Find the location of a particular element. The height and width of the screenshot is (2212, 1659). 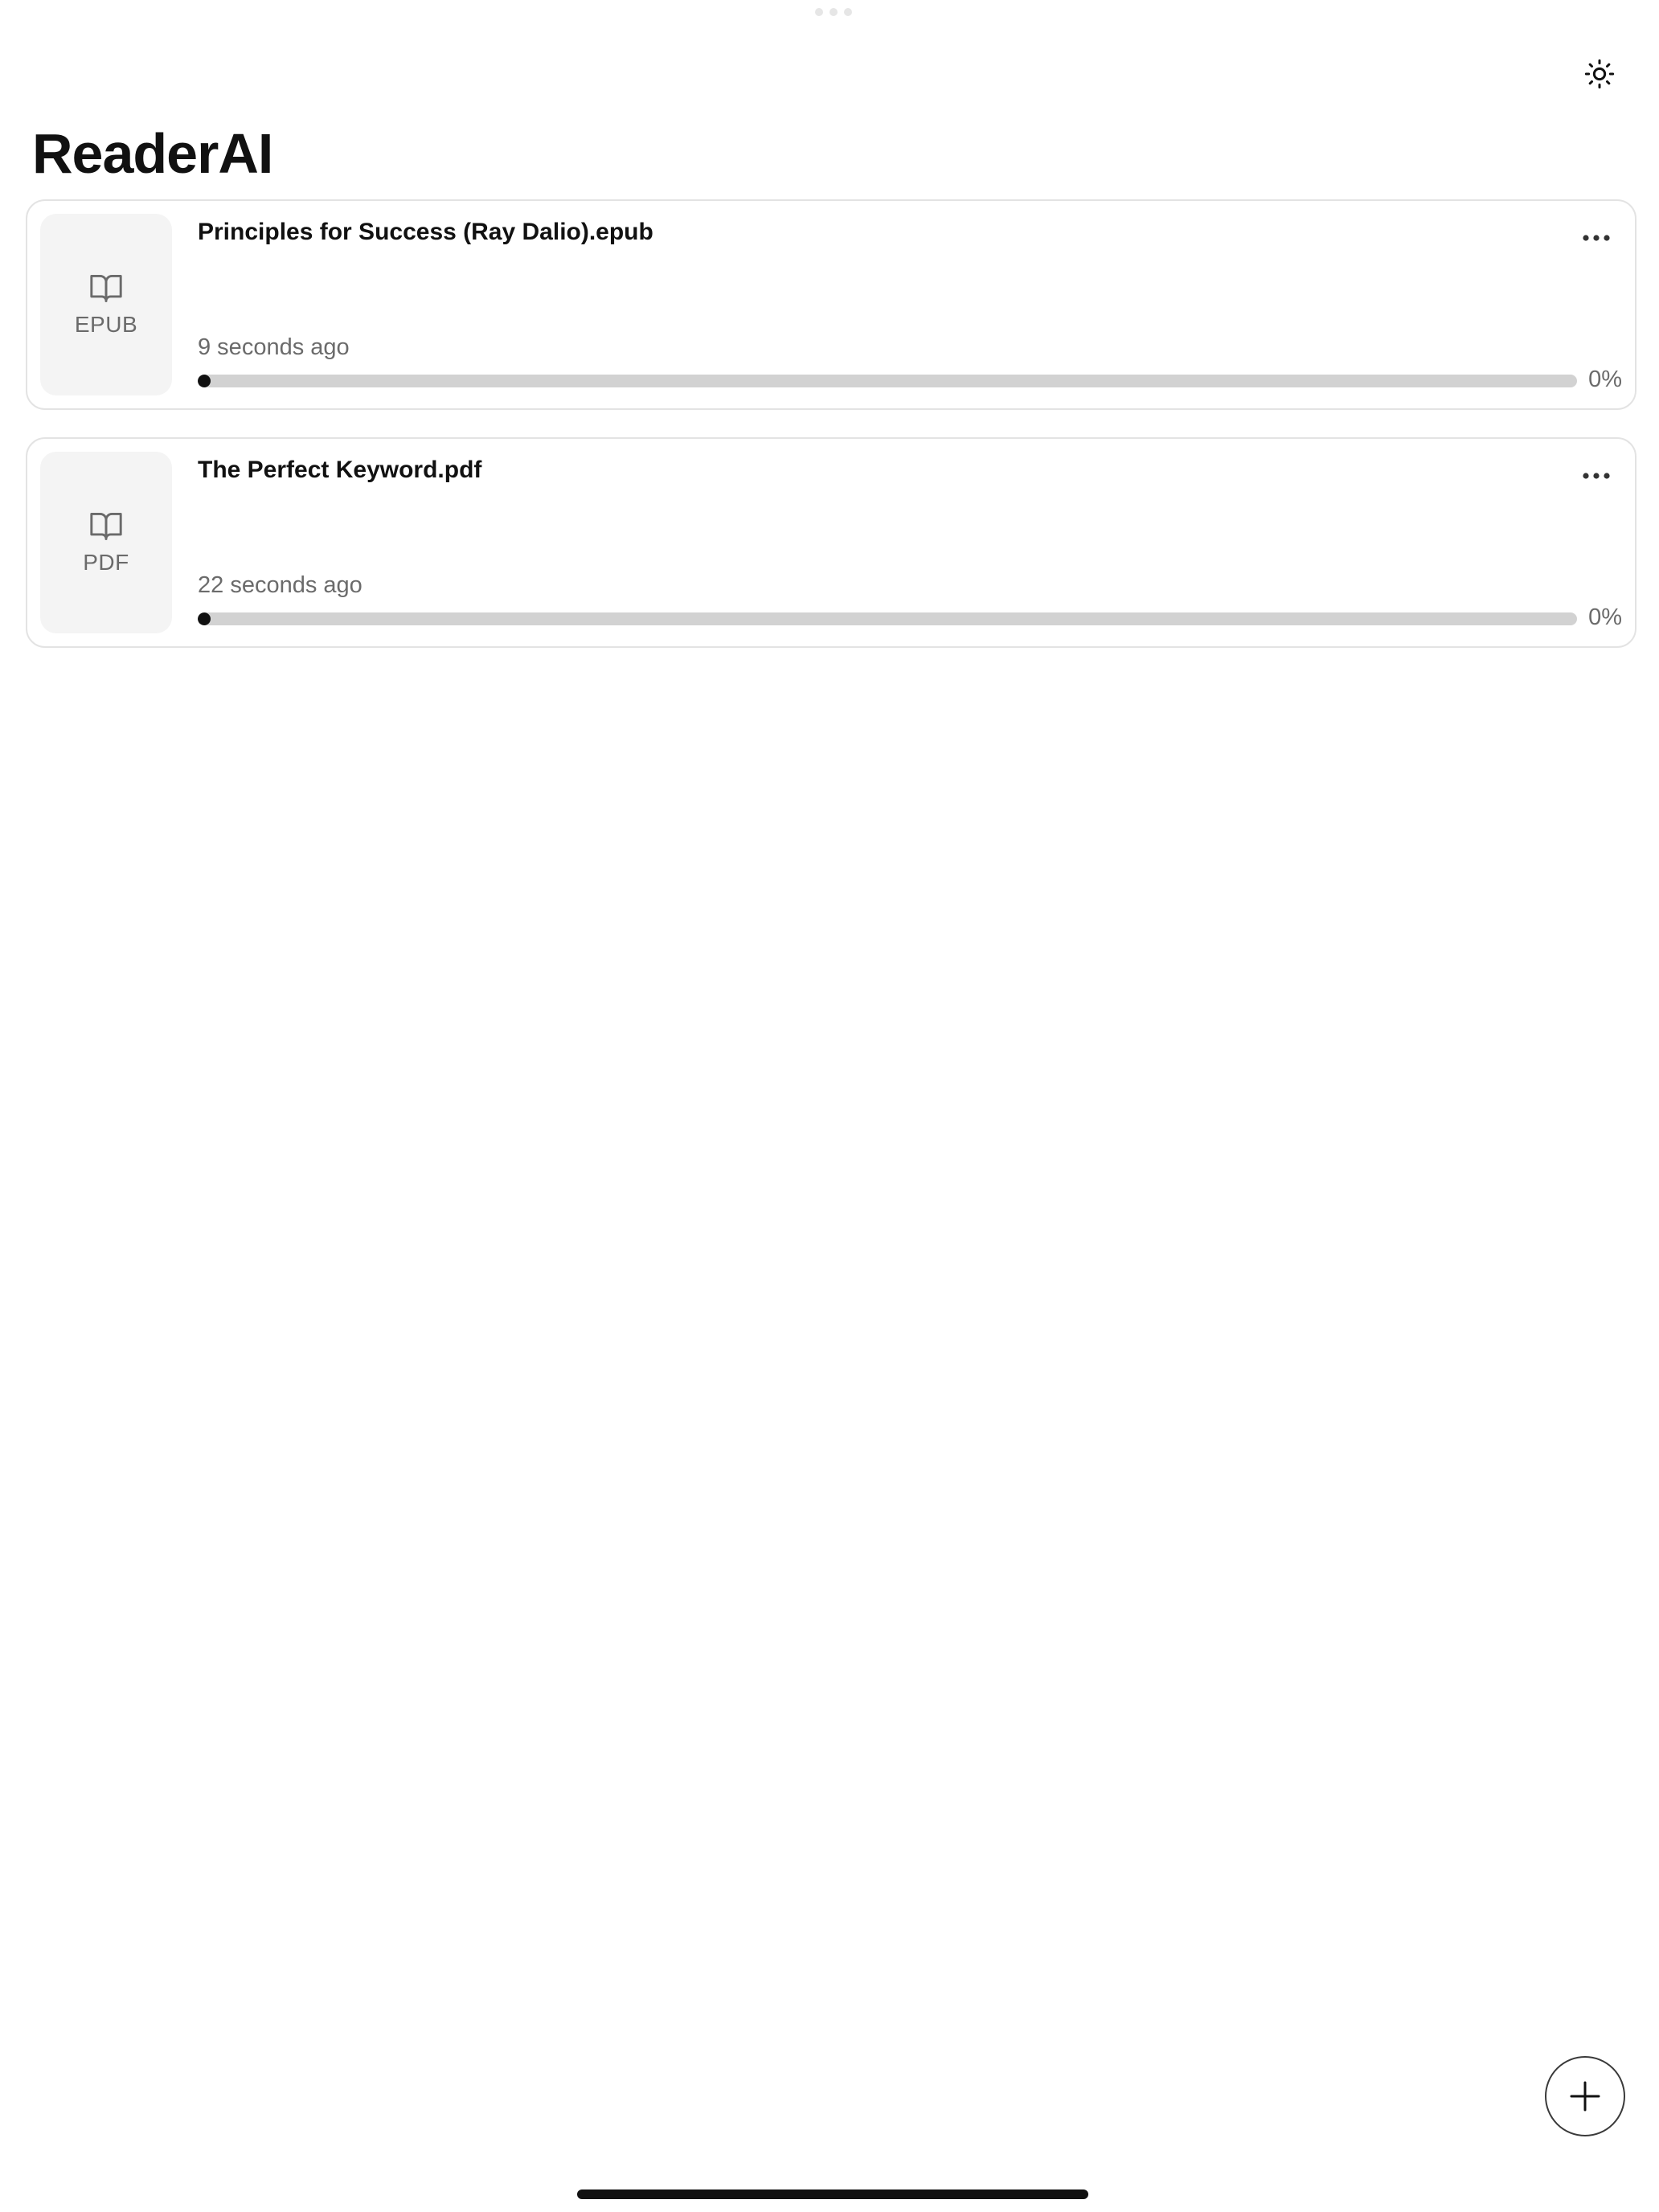

last-opened-time: 22 seconds ago is located at coordinates (280, 585).